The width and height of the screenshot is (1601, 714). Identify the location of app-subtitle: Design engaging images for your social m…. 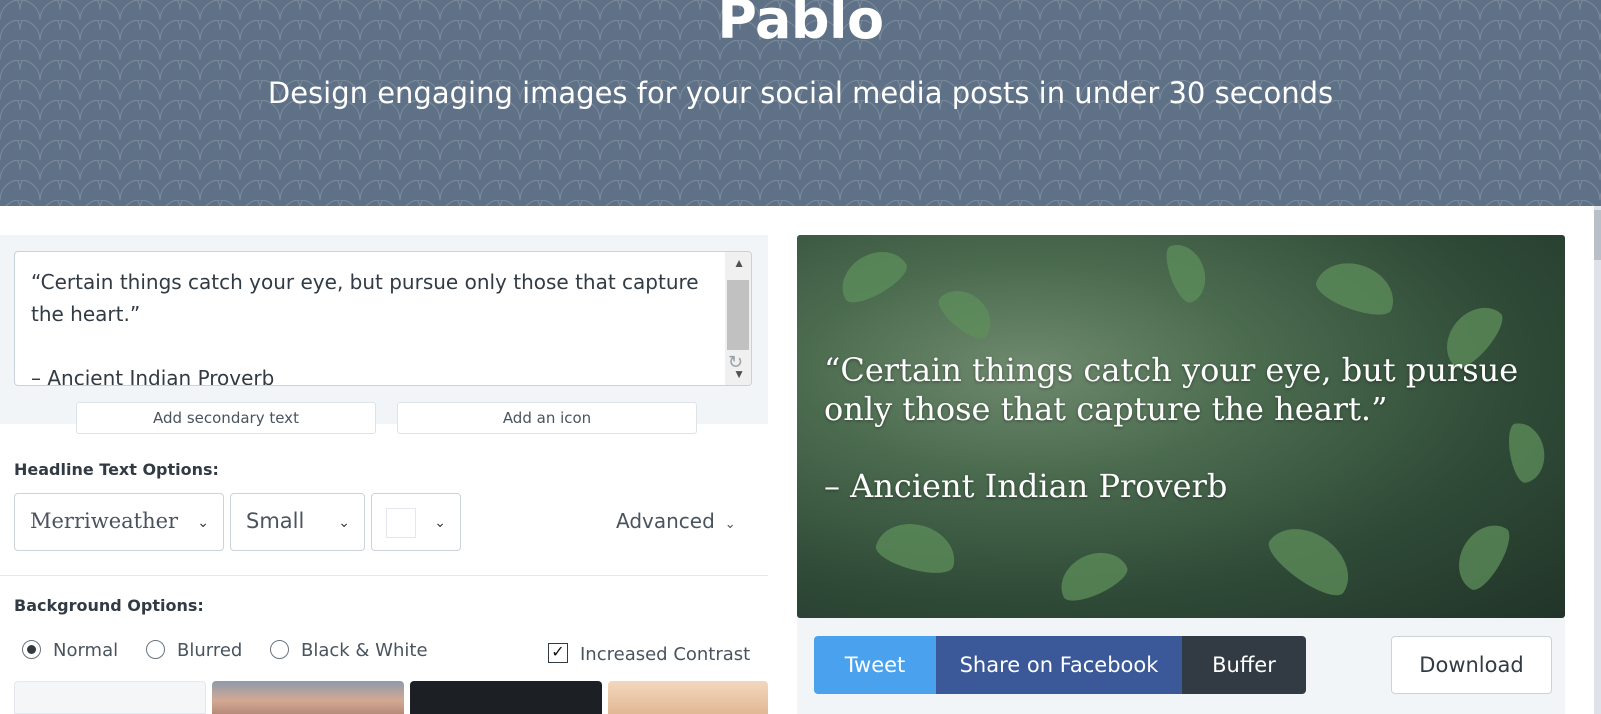
(800, 93).